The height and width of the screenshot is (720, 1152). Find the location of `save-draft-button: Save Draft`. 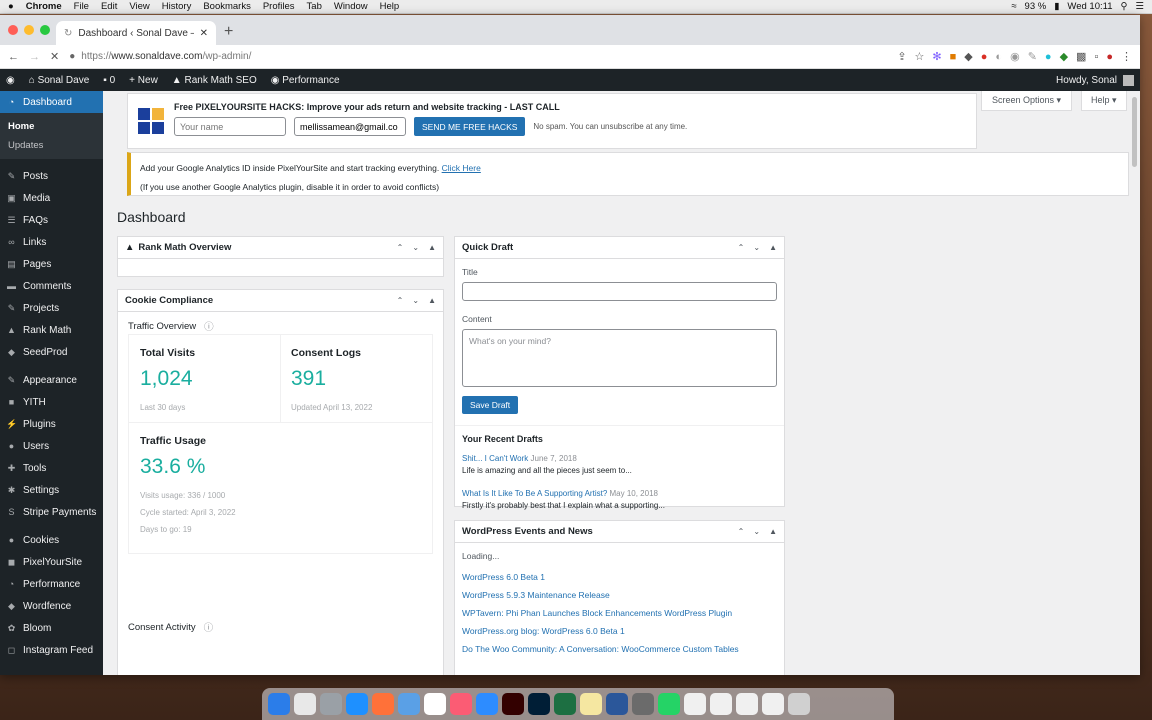

save-draft-button: Save Draft is located at coordinates (490, 405).